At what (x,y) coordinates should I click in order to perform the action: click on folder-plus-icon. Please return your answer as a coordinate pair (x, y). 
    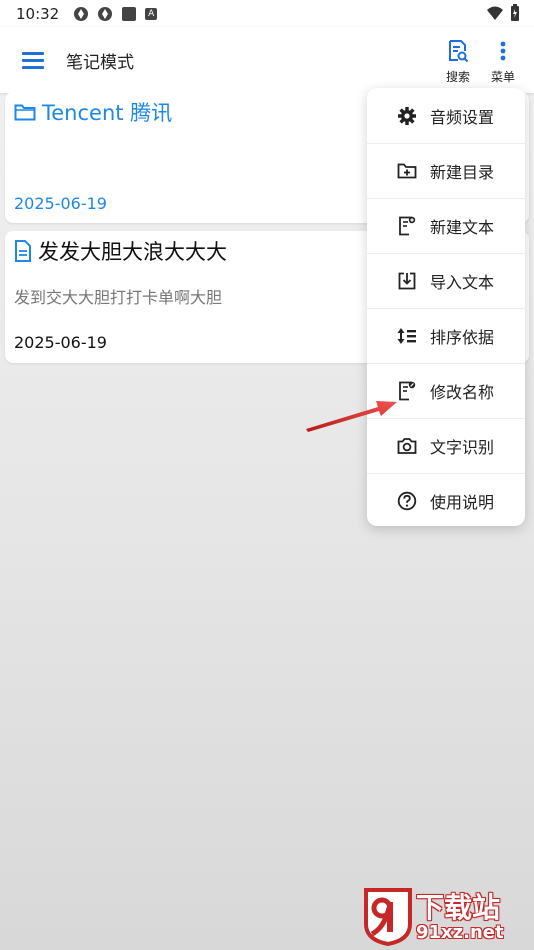
    Looking at the image, I should click on (407, 171).